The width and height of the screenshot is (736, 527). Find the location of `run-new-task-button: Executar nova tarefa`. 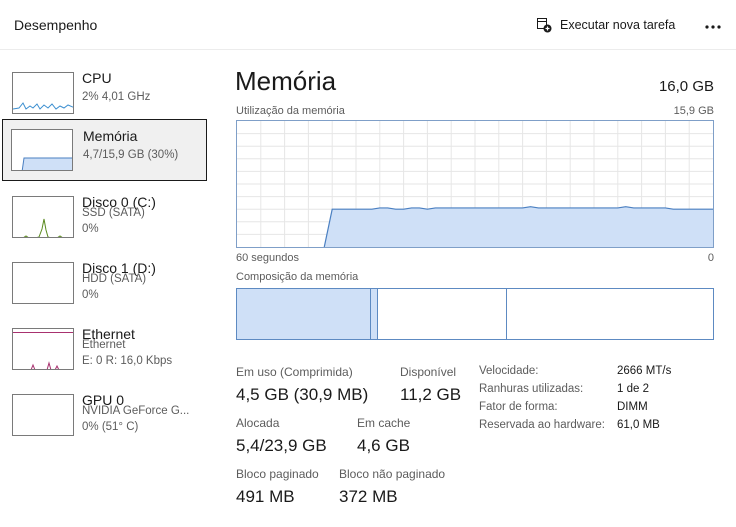

run-new-task-button: Executar nova tarefa is located at coordinates (605, 25).